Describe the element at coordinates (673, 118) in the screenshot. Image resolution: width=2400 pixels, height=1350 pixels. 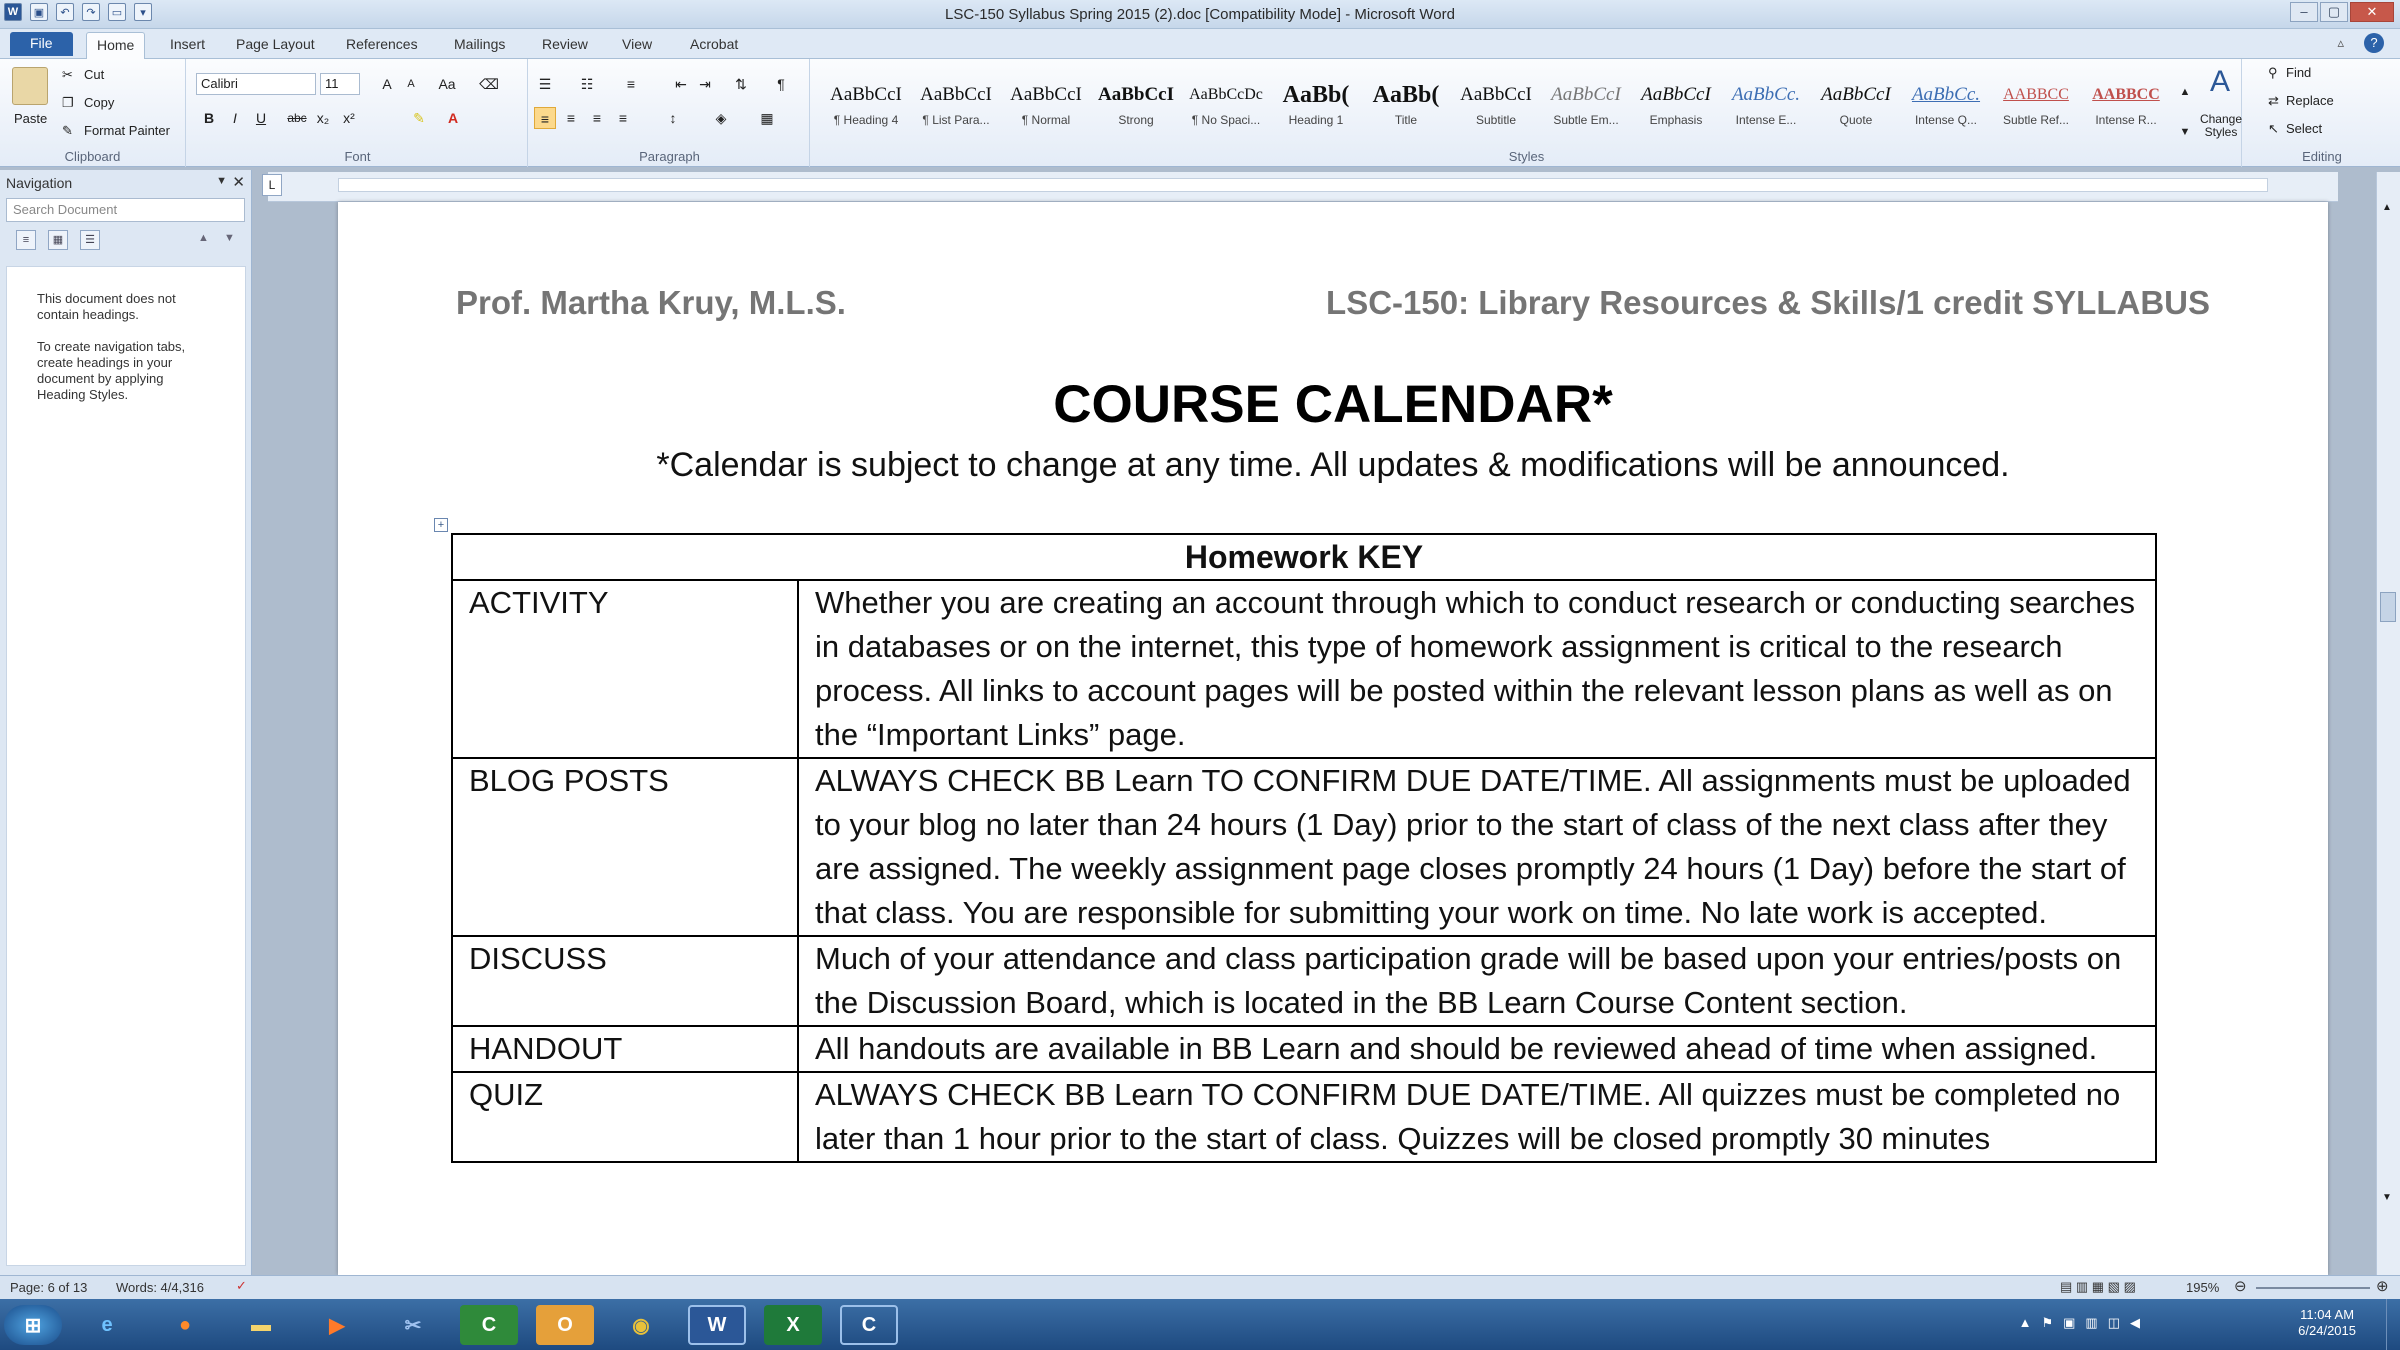
I see `line-spacing-icon: ↕` at that location.